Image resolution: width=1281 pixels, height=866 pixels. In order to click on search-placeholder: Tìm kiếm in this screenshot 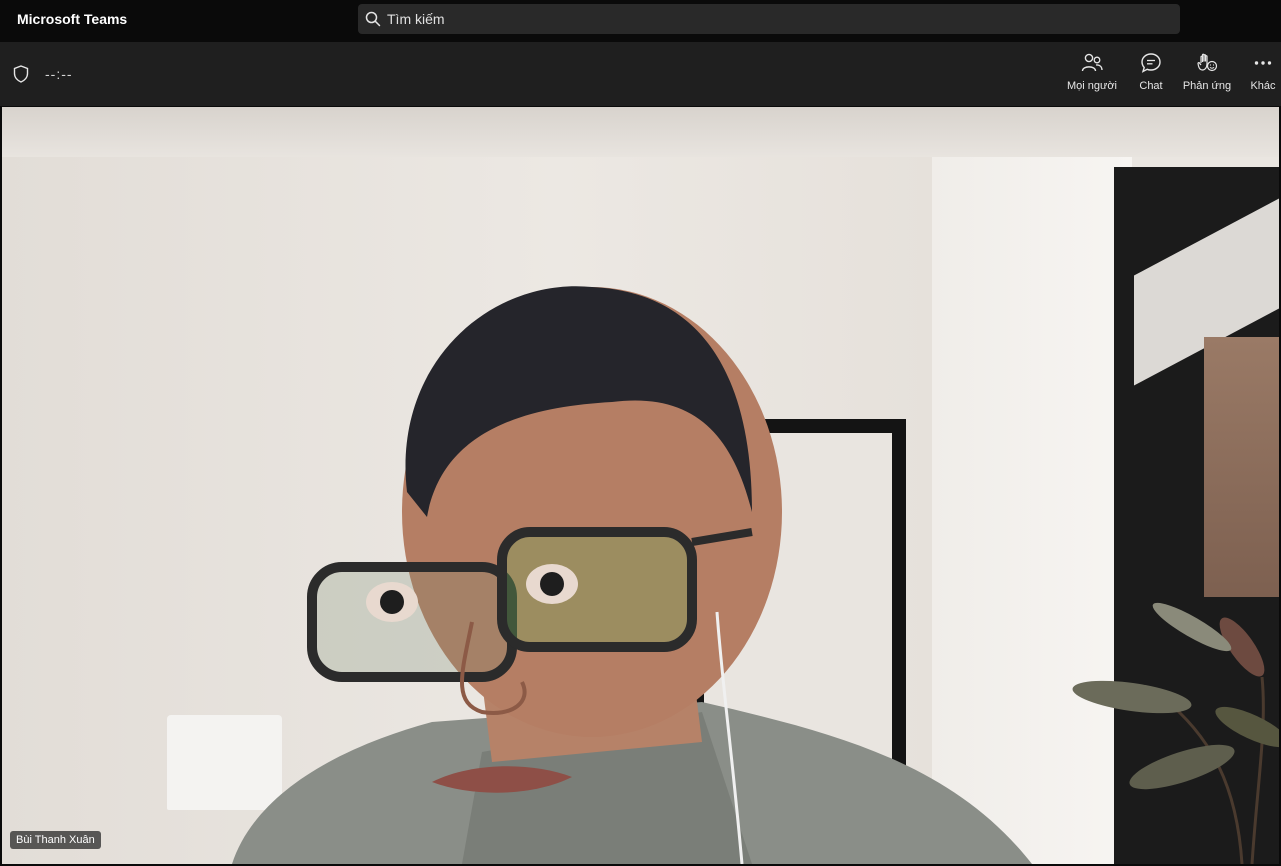, I will do `click(416, 19)`.